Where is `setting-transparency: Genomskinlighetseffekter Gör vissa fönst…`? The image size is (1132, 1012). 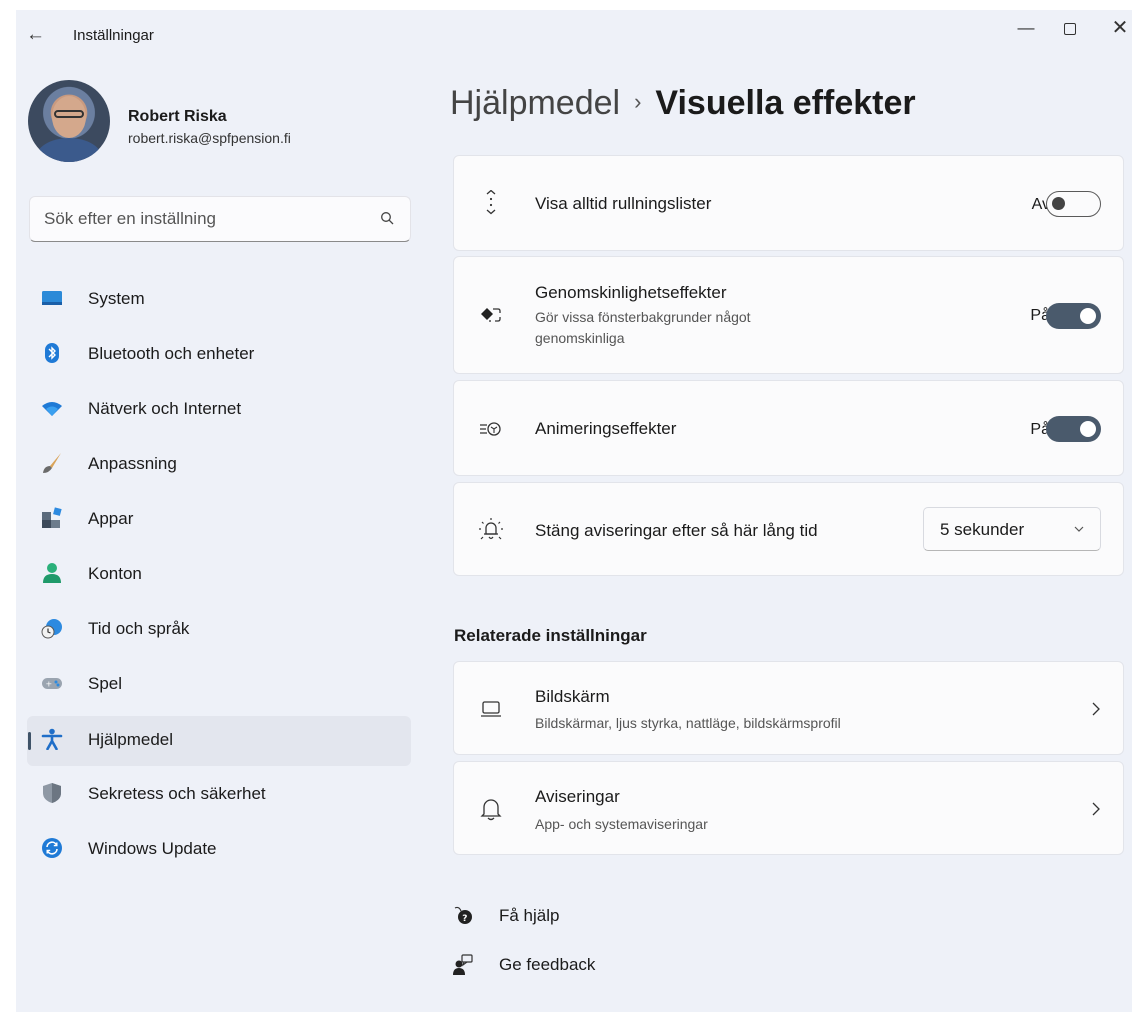
setting-transparency: Genomskinlighetseffekter Gör vissa fönst… is located at coordinates (788, 315).